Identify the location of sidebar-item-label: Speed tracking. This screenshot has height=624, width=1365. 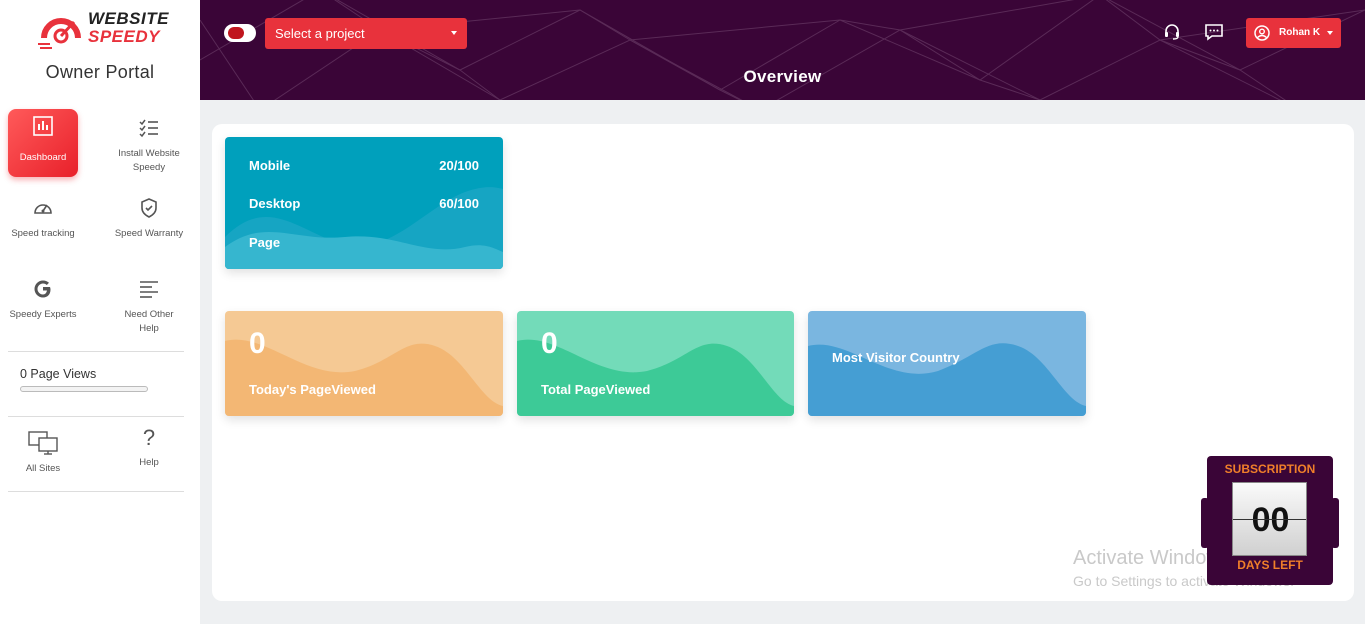
(43, 233).